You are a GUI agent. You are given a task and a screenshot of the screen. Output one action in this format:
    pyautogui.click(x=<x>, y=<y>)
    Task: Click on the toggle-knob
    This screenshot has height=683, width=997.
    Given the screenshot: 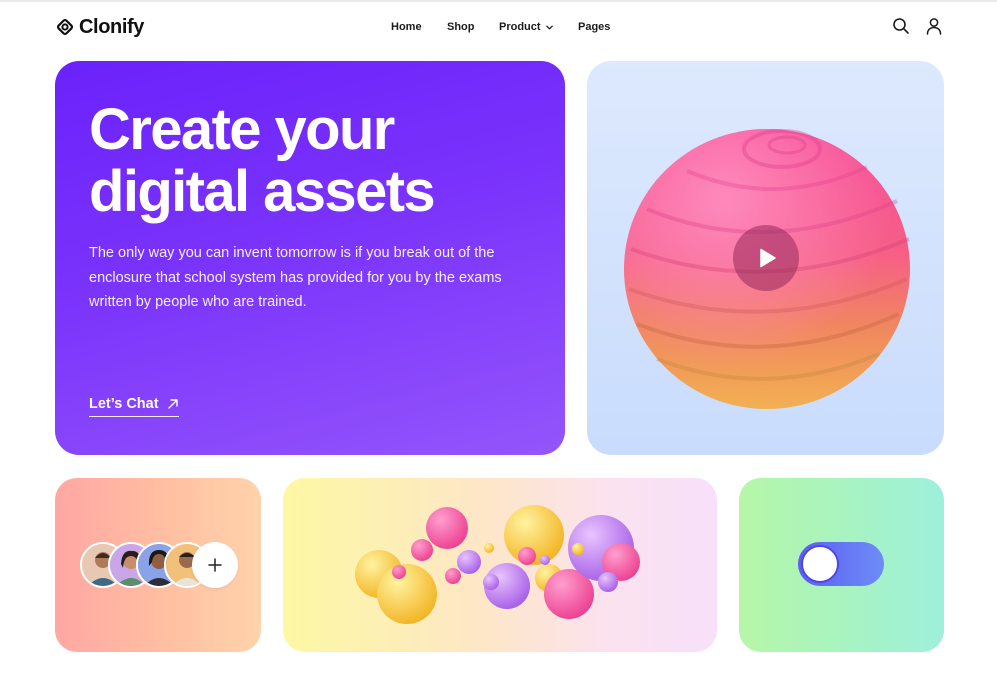 What is the action you would take?
    pyautogui.click(x=820, y=564)
    